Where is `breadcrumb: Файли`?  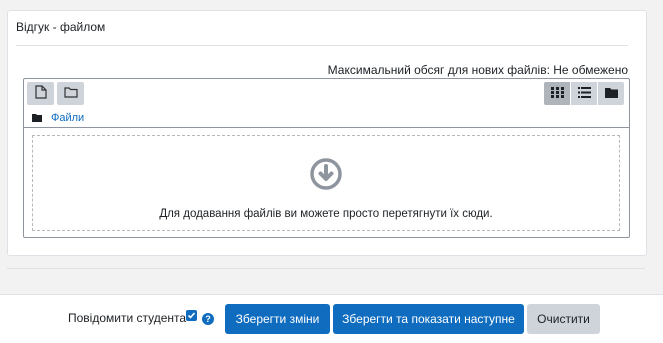
breadcrumb: Файли is located at coordinates (58, 118).